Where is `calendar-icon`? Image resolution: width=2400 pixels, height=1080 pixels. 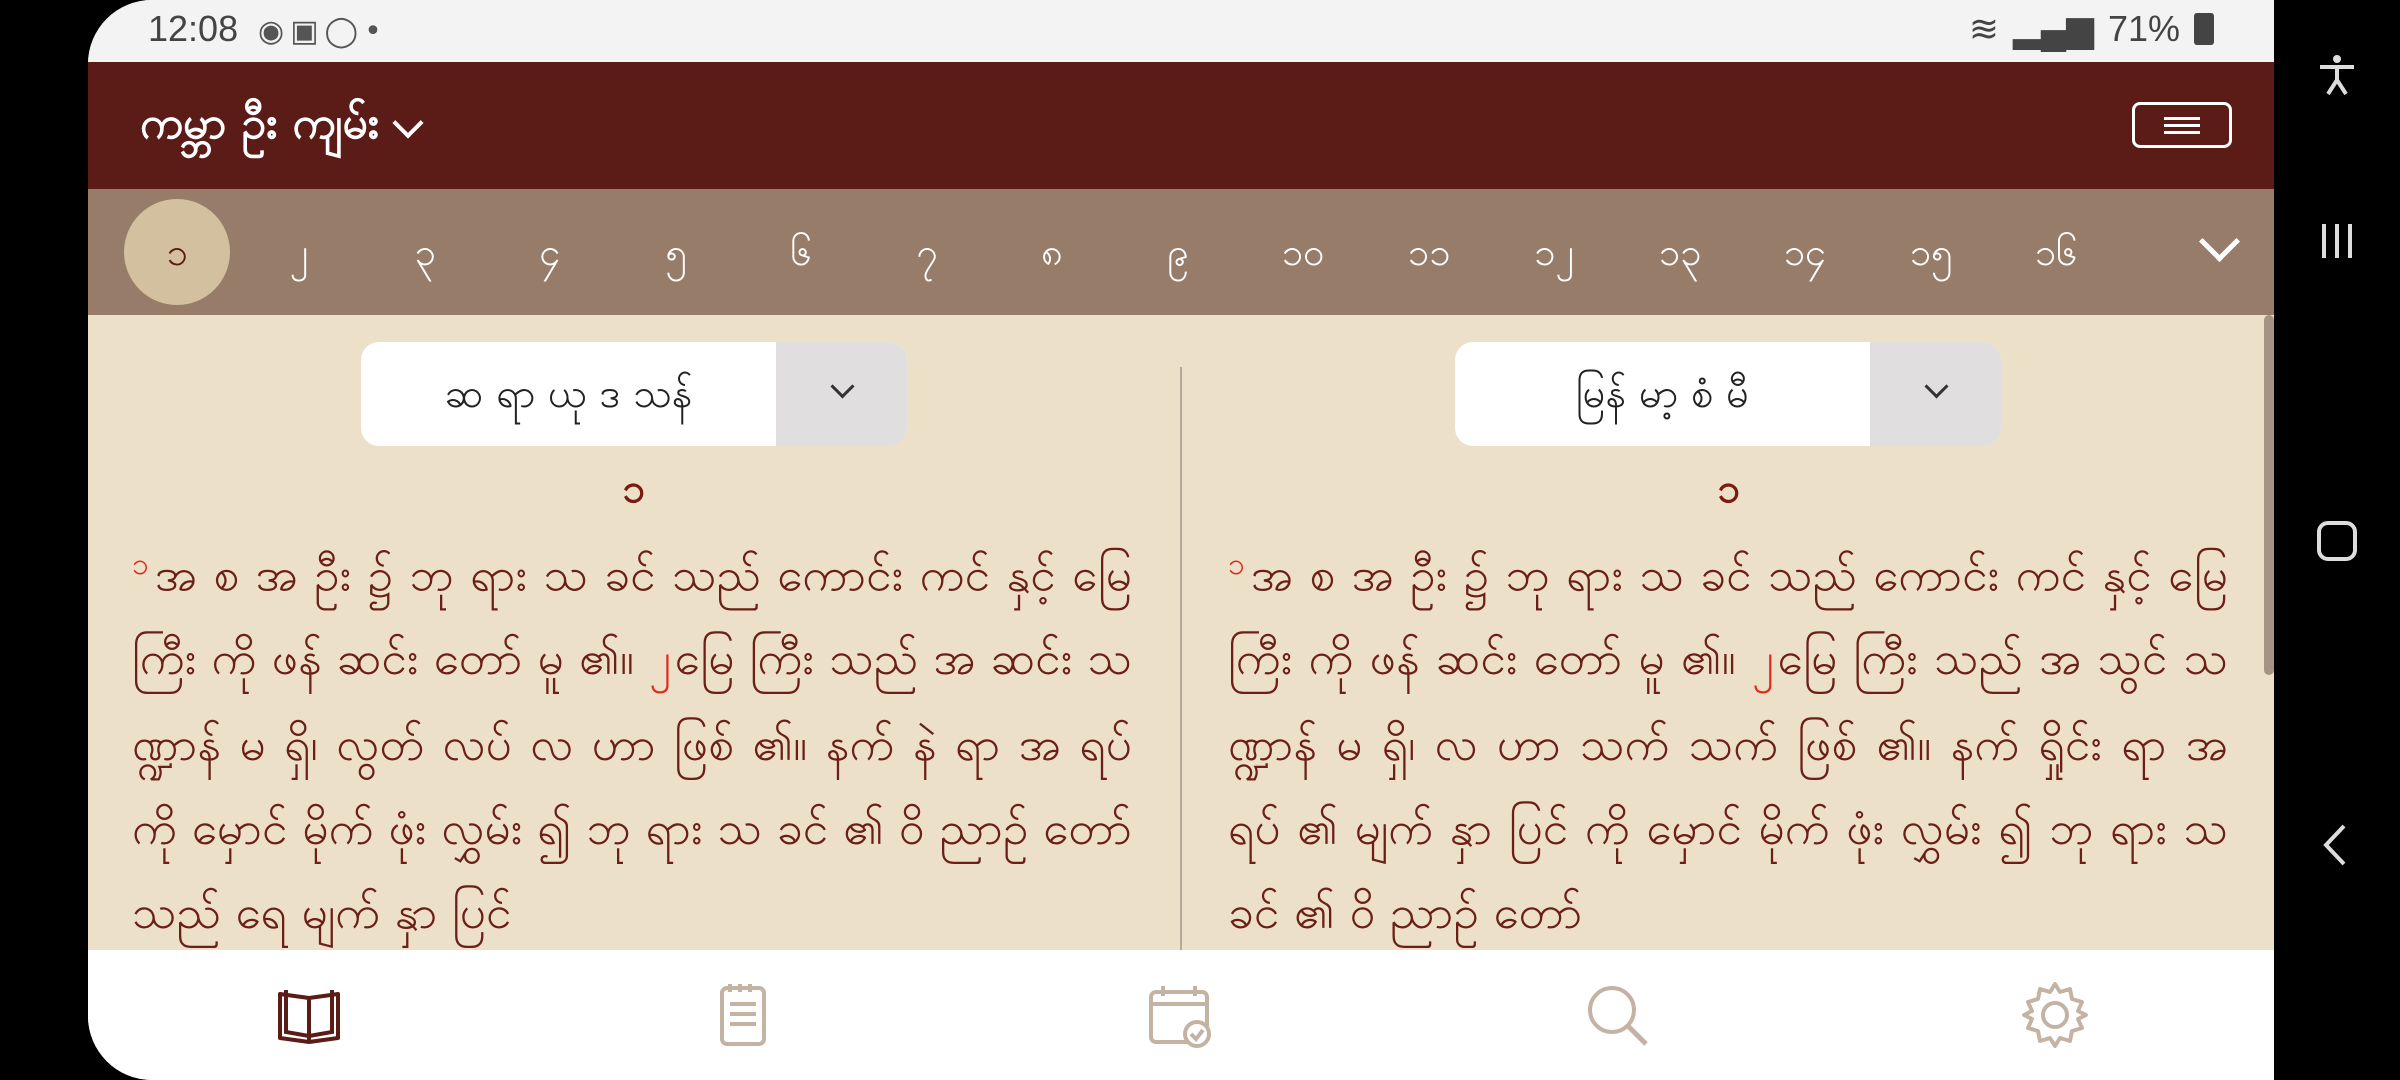 calendar-icon is located at coordinates (1180, 1017).